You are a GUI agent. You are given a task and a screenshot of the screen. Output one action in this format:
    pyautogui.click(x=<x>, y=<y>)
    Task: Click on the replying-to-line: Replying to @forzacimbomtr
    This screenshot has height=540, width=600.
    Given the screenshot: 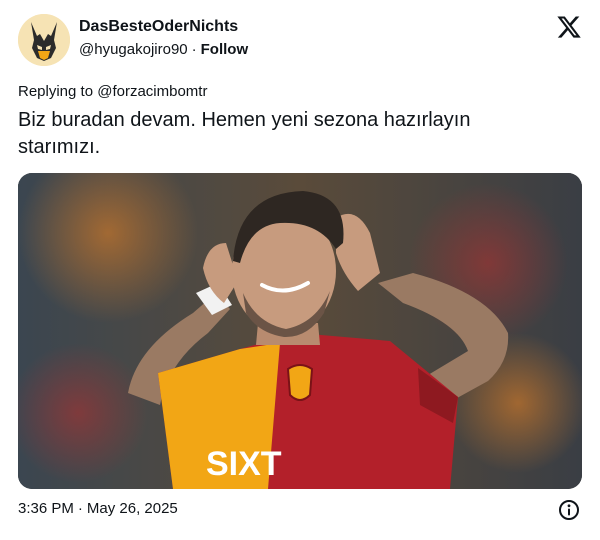 What is the action you would take?
    pyautogui.click(x=112, y=91)
    